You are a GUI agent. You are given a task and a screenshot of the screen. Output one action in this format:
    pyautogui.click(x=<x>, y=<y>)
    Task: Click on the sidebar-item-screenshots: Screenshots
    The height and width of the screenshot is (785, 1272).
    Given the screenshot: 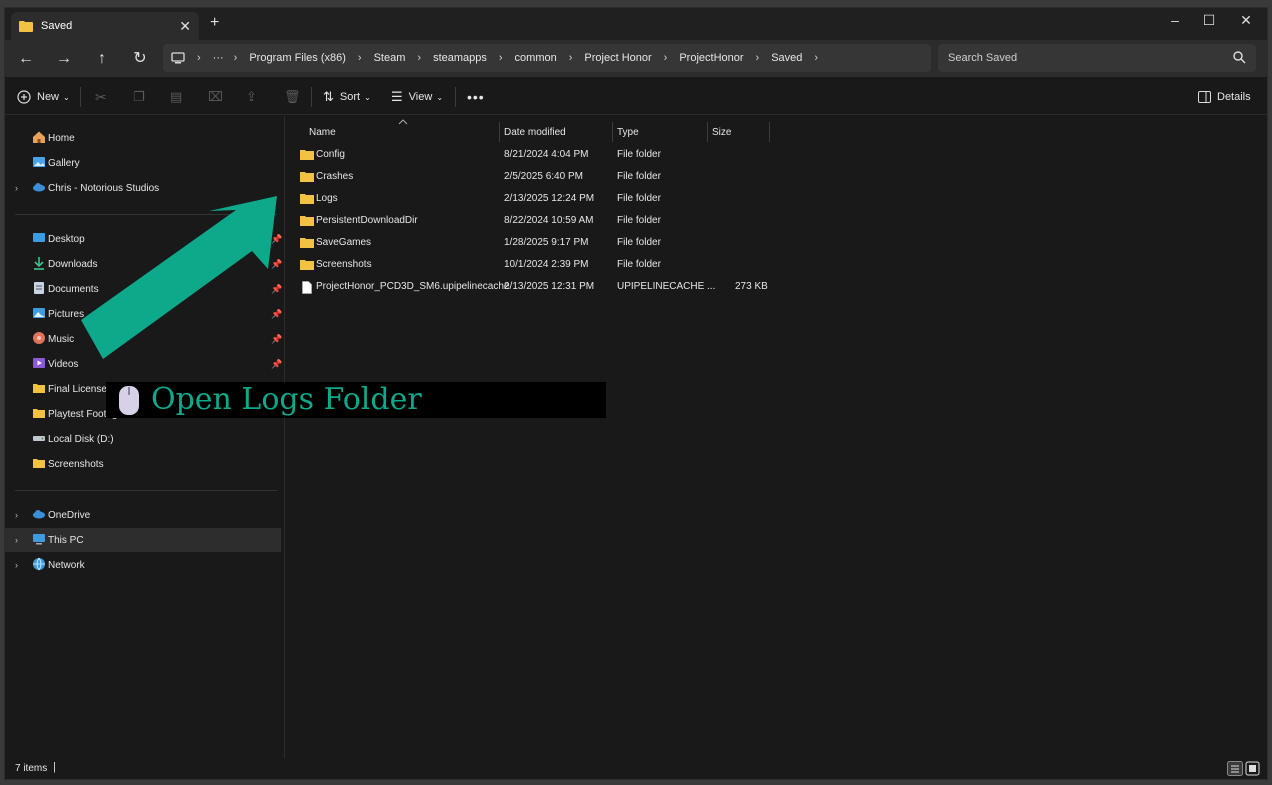 What is the action you would take?
    pyautogui.click(x=143, y=464)
    